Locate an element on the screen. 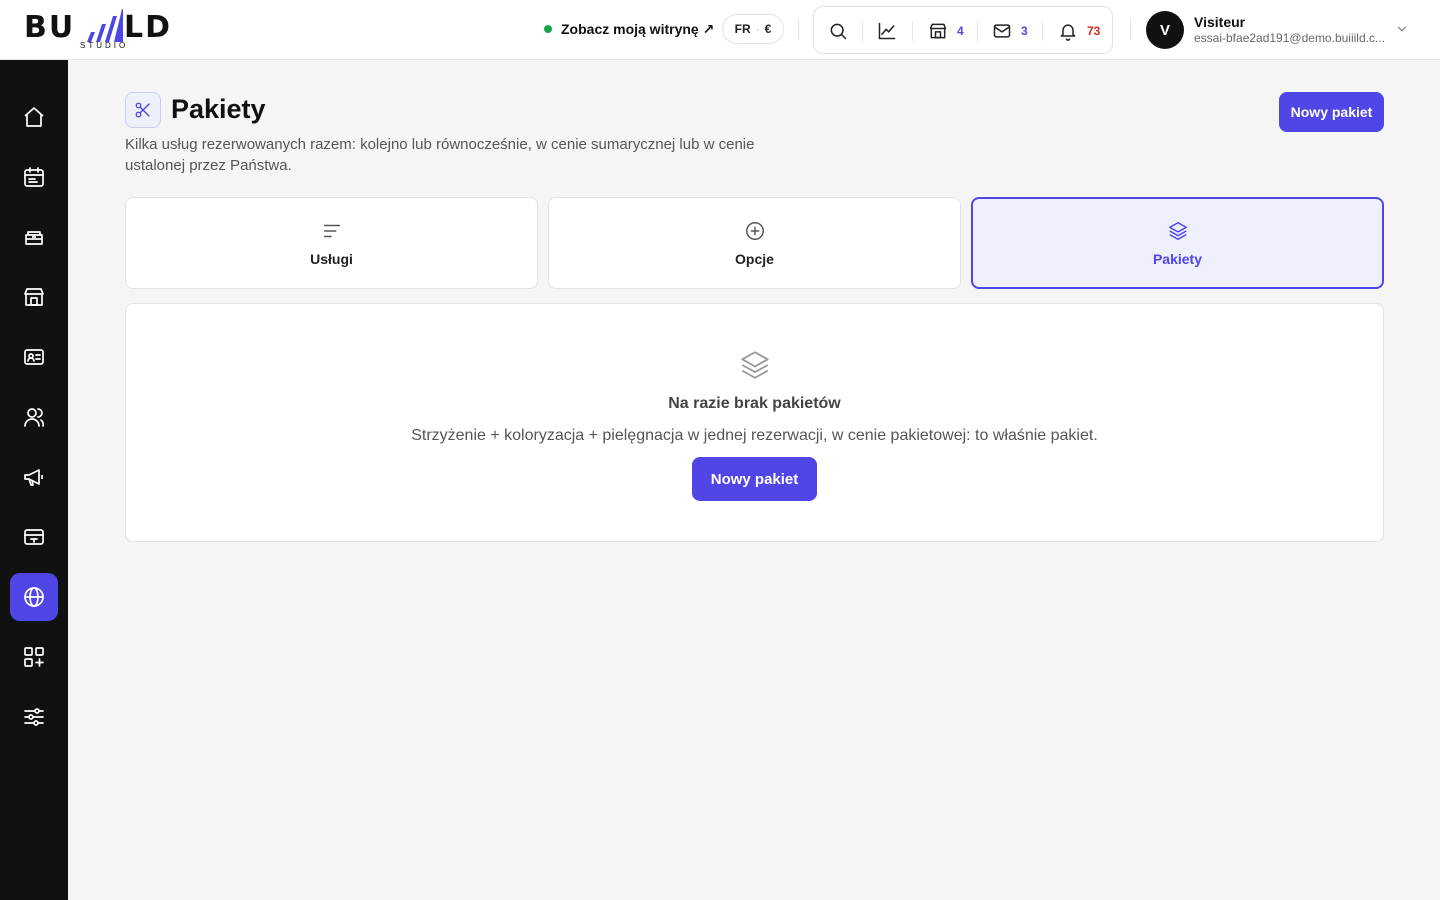 This screenshot has width=1440, height=900. sidebar-item-apps is located at coordinates (34, 657).